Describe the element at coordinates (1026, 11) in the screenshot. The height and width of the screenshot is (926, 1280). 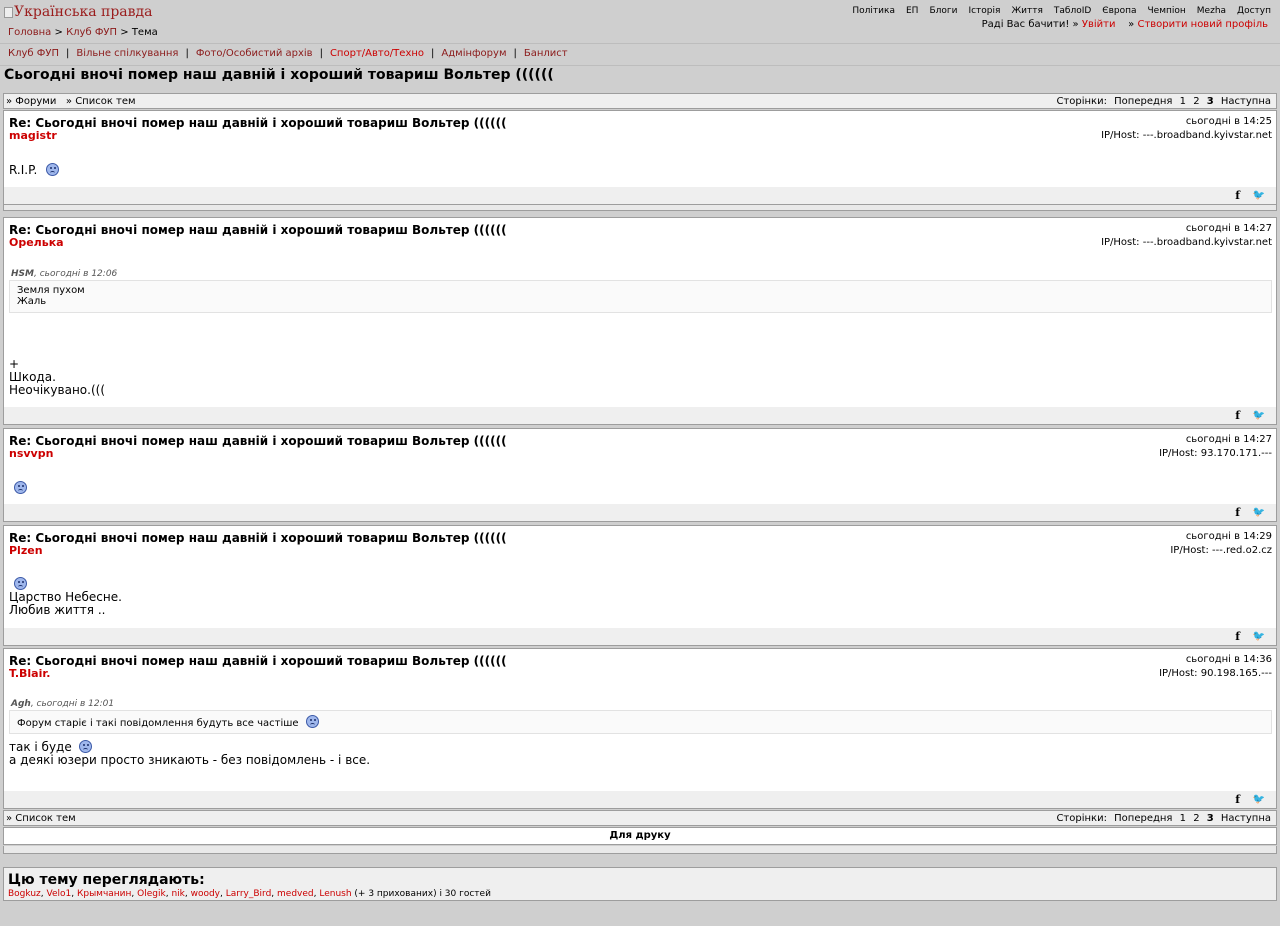
I see `topnav-link: Життя` at that location.